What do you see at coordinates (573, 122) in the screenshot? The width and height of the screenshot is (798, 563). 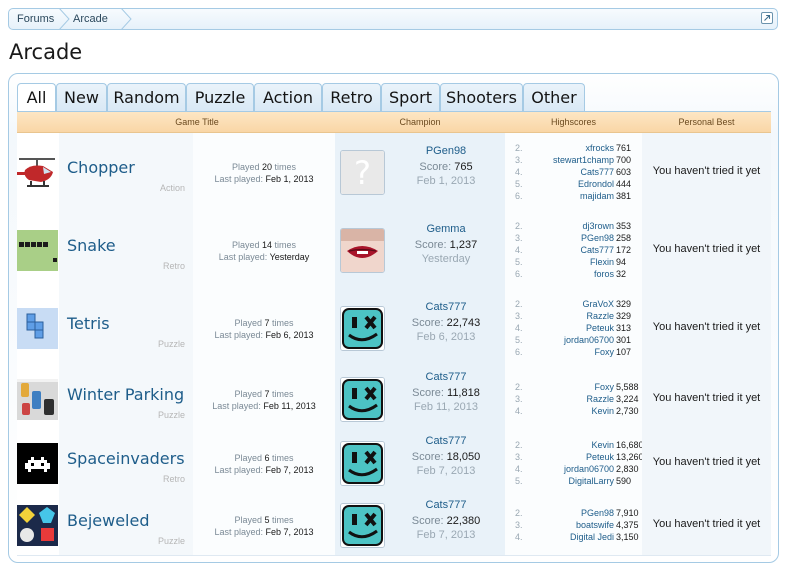 I see `column-header-highscores: Highscores` at bounding box center [573, 122].